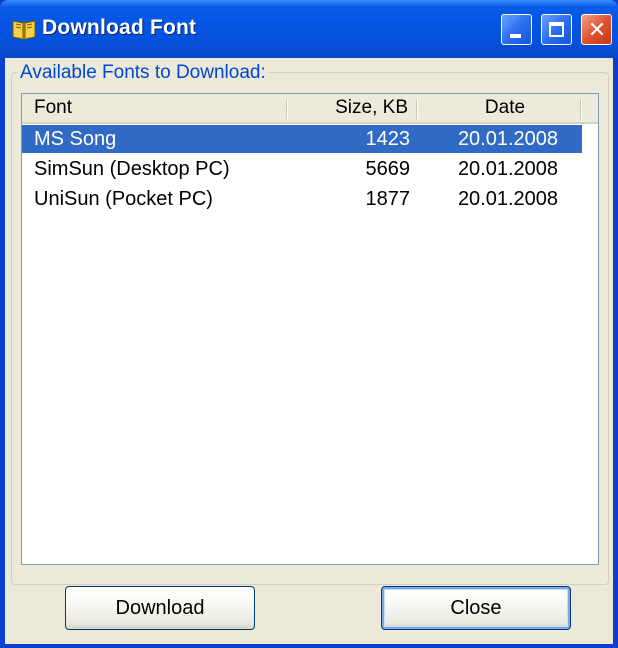 This screenshot has height=648, width=618. Describe the element at coordinates (119, 27) in the screenshot. I see `window-title: Download Font` at that location.